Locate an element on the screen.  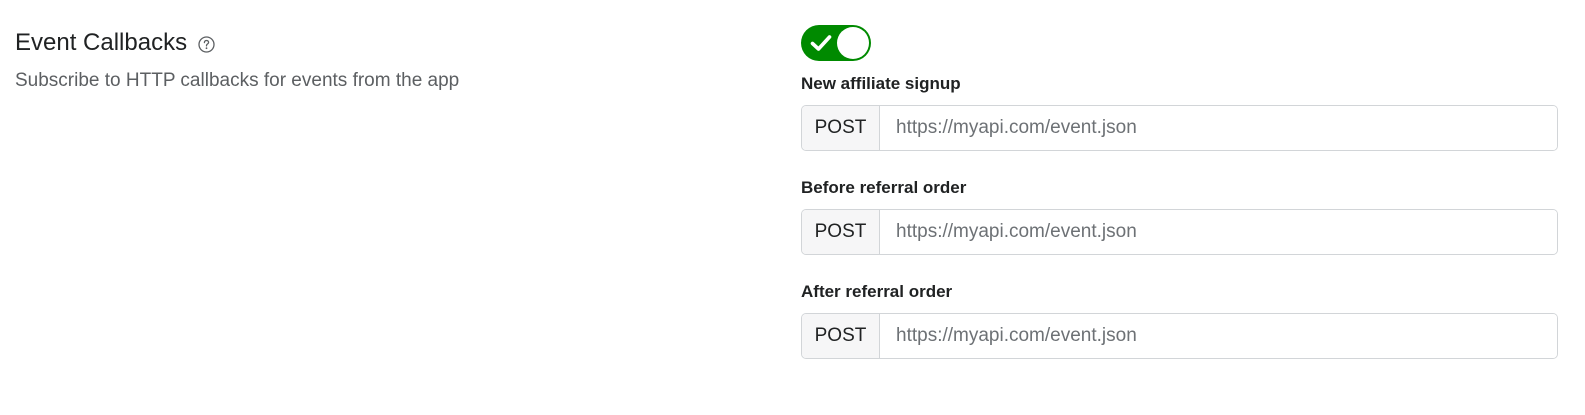
question-circle-icon is located at coordinates (206, 44).